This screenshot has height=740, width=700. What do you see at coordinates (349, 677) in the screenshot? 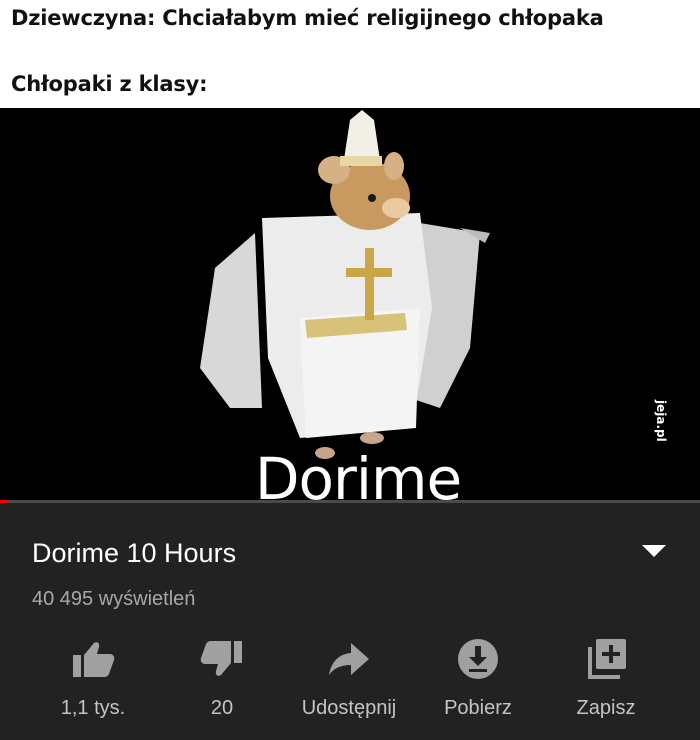
I see `share-button: Udostępnij` at bounding box center [349, 677].